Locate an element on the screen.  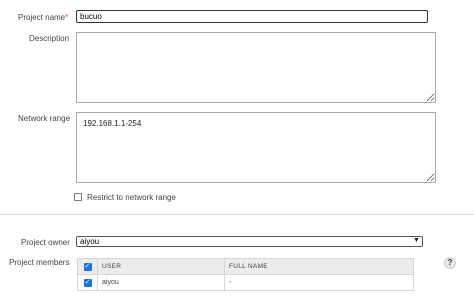
restrict-label: Restrict to network range is located at coordinates (131, 197).